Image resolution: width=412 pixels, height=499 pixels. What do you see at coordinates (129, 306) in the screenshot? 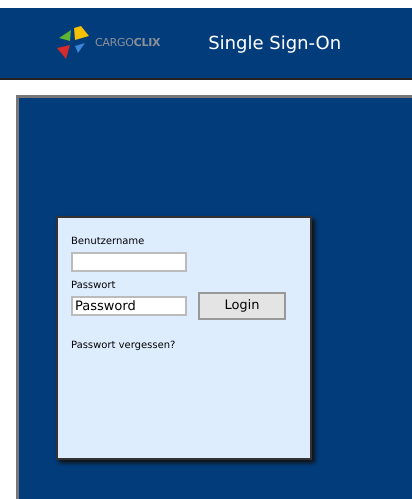
I see `password-field: Password` at bounding box center [129, 306].